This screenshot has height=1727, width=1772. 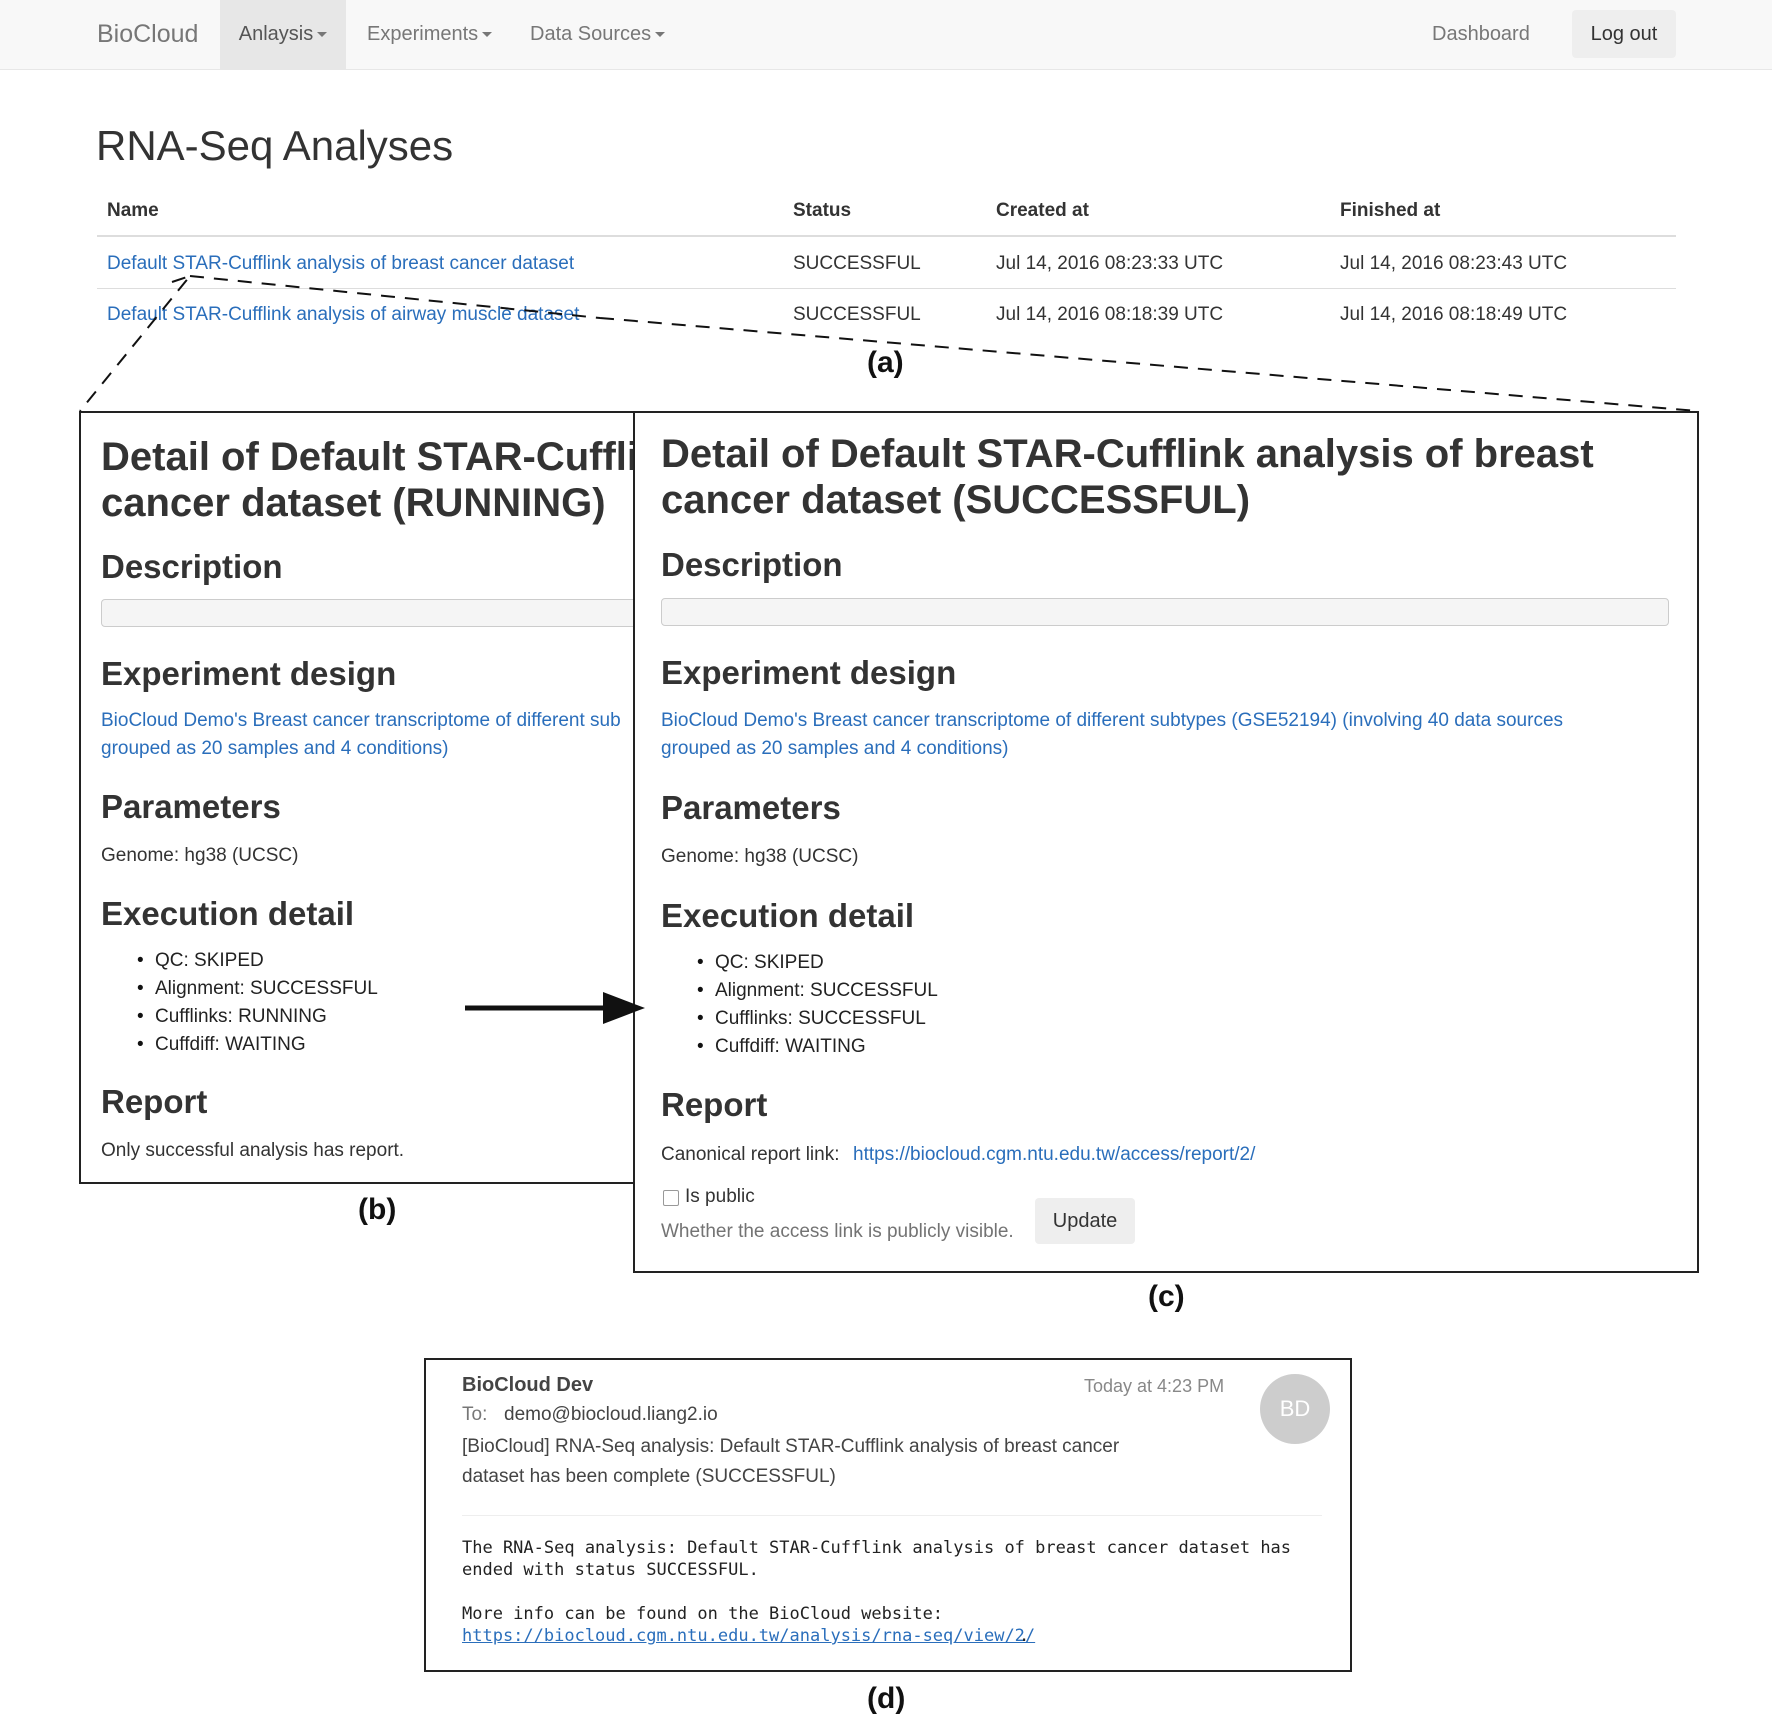 What do you see at coordinates (892, 1515) in the screenshot?
I see `email-divider` at bounding box center [892, 1515].